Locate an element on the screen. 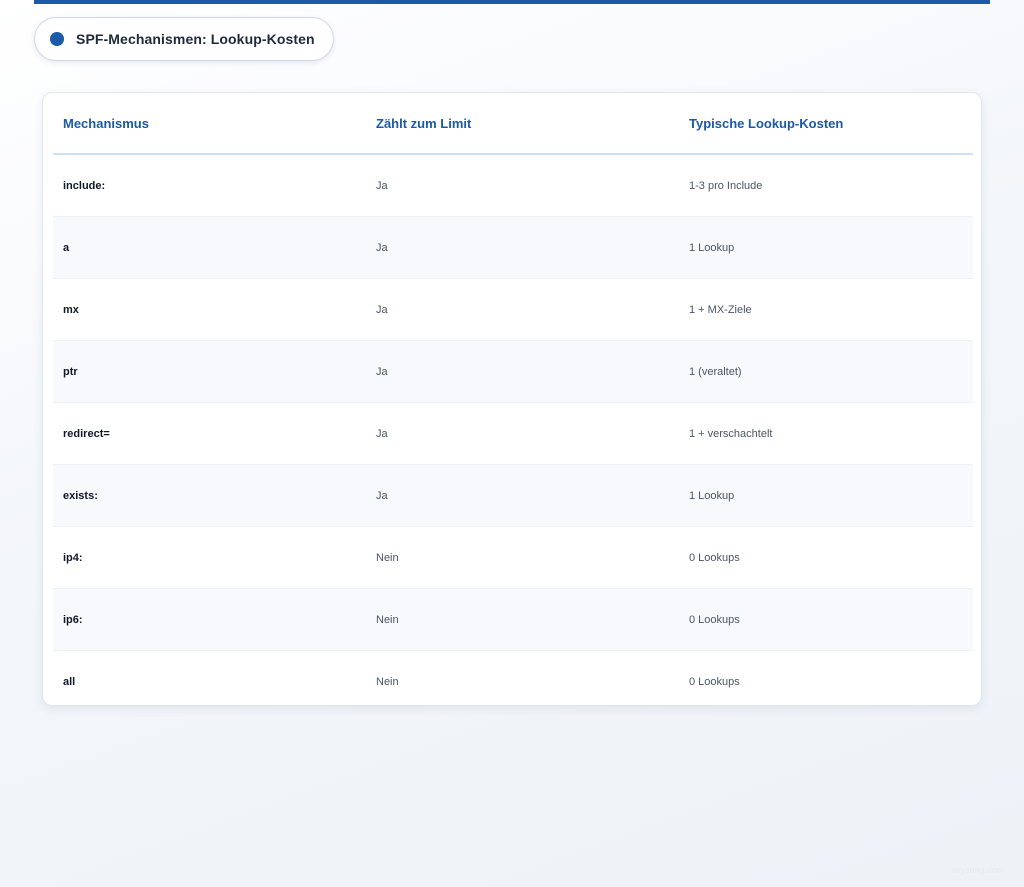  cell-mechanism: mx is located at coordinates (209, 309).